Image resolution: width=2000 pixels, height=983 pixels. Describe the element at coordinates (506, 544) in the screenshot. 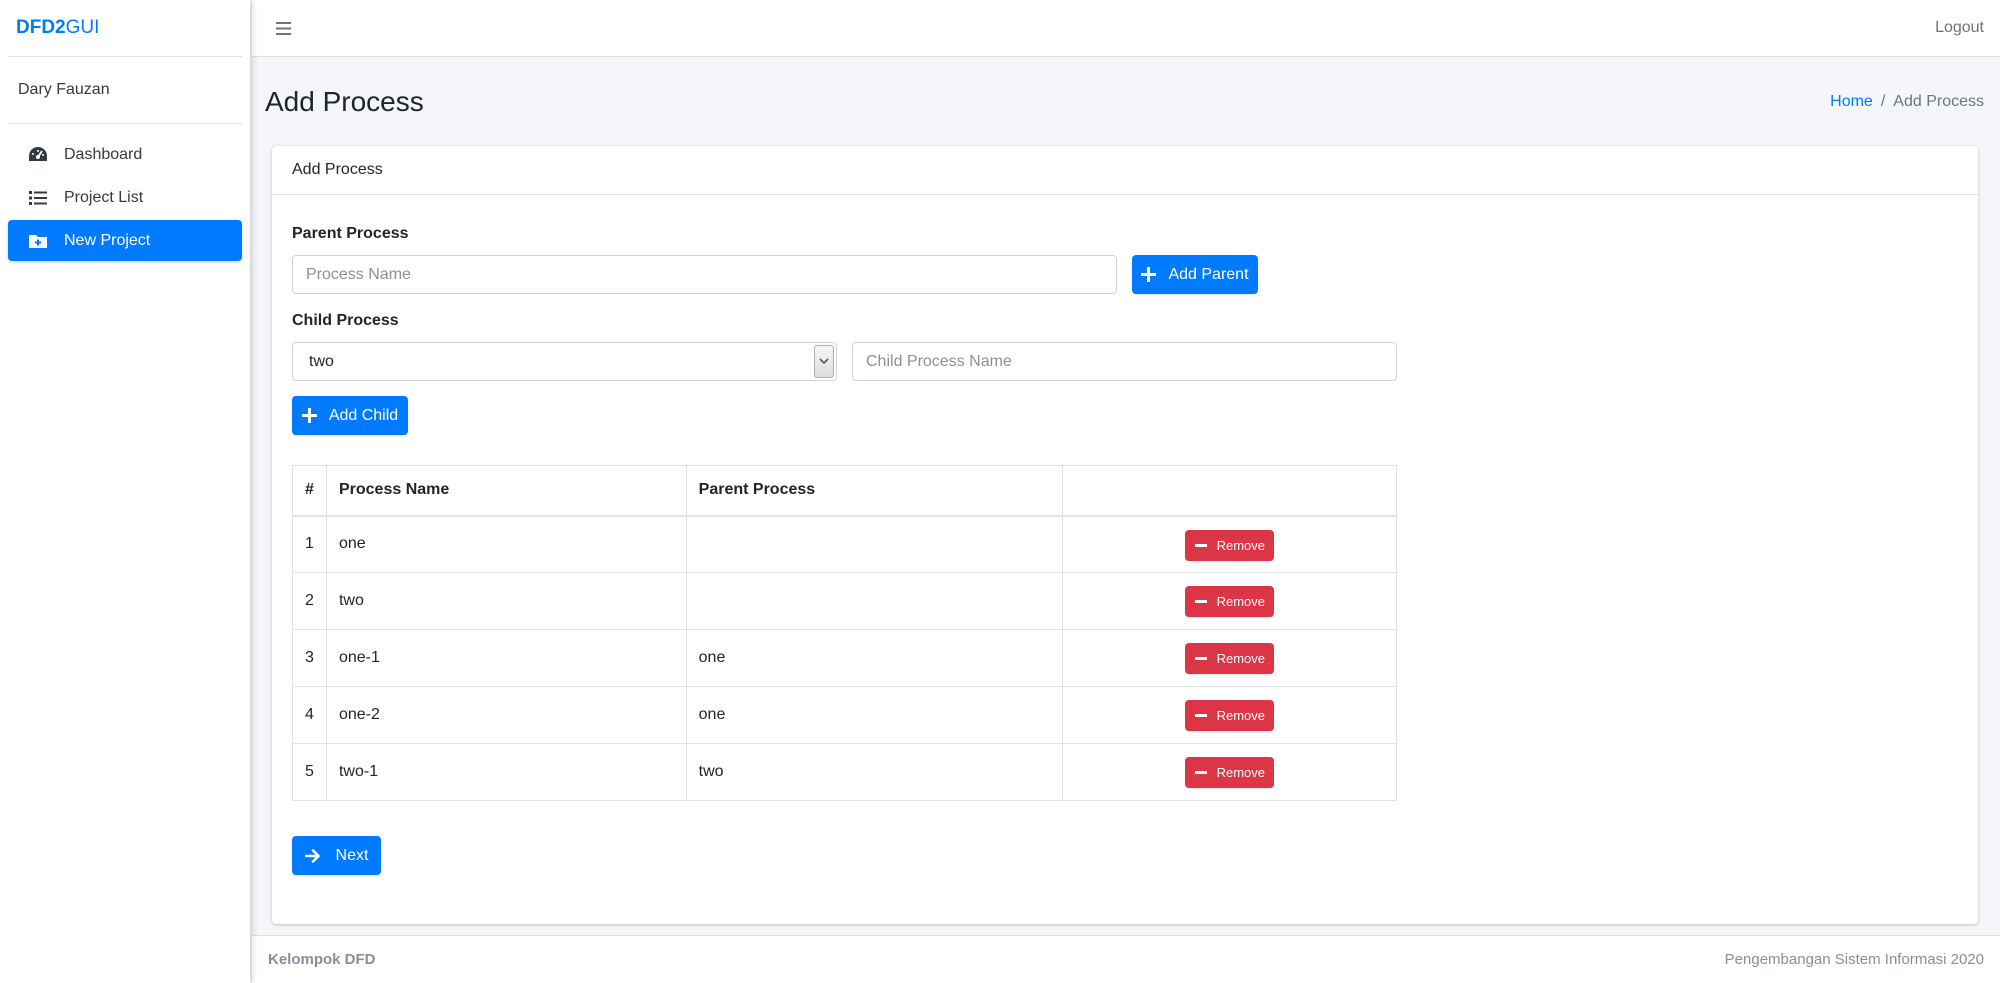

I see `row-process-name: one` at that location.